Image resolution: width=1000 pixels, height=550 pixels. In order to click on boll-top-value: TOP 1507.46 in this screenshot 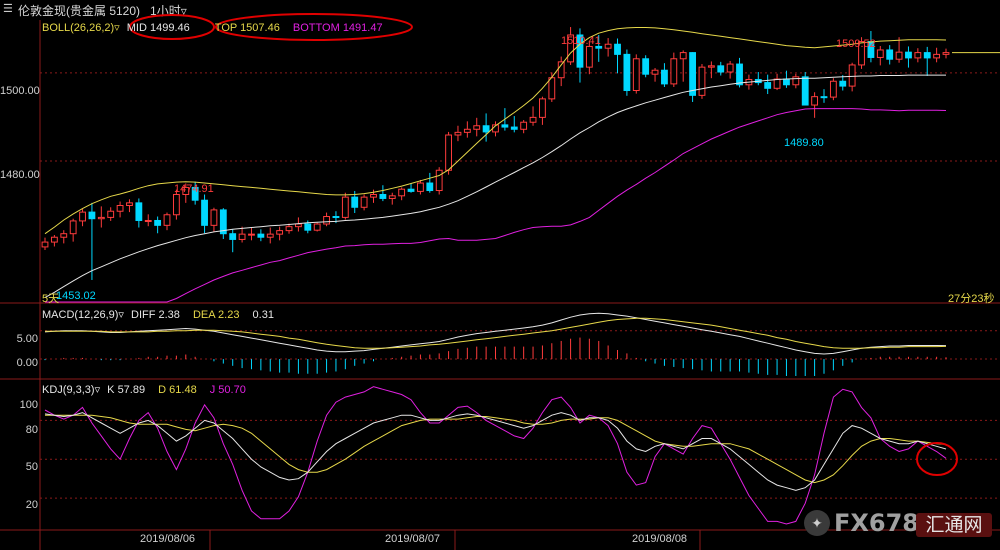, I will do `click(247, 28)`.